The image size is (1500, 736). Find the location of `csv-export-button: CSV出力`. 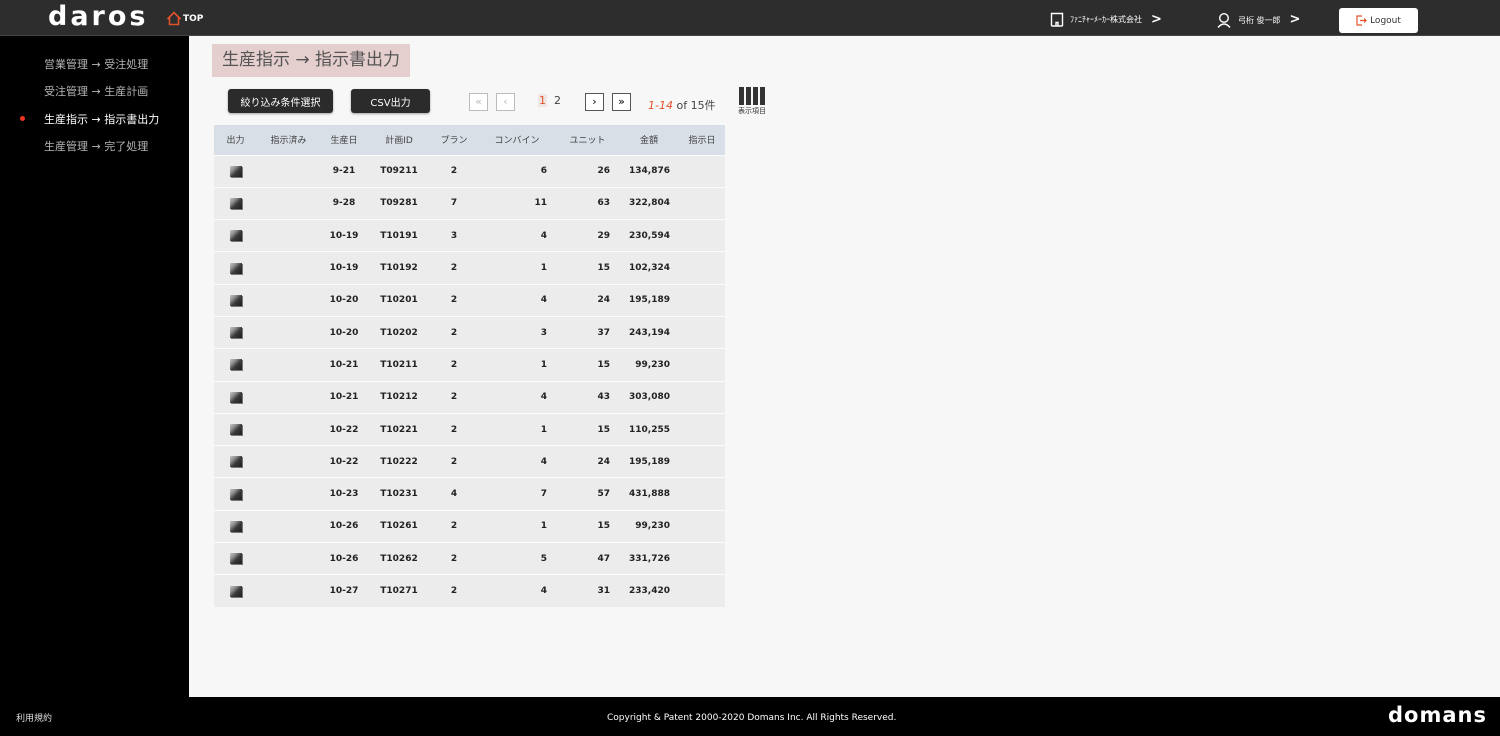

csv-export-button: CSV出力 is located at coordinates (390, 101).